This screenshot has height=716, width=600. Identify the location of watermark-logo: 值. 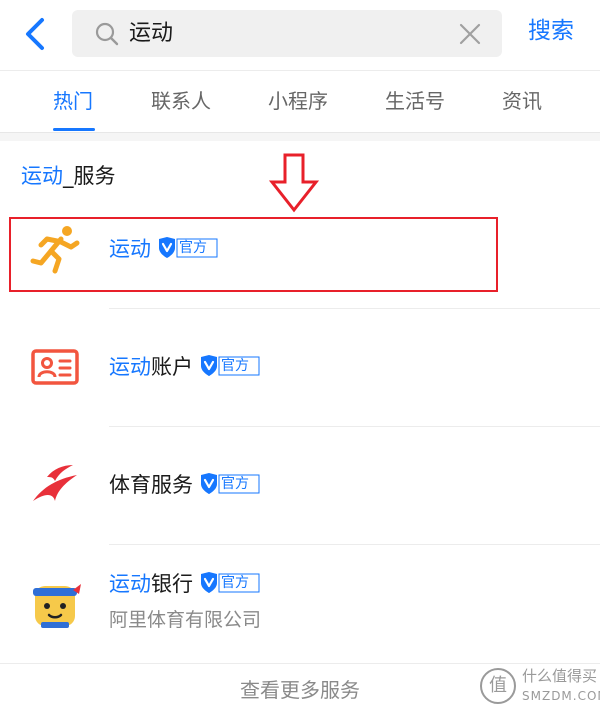
(498, 686).